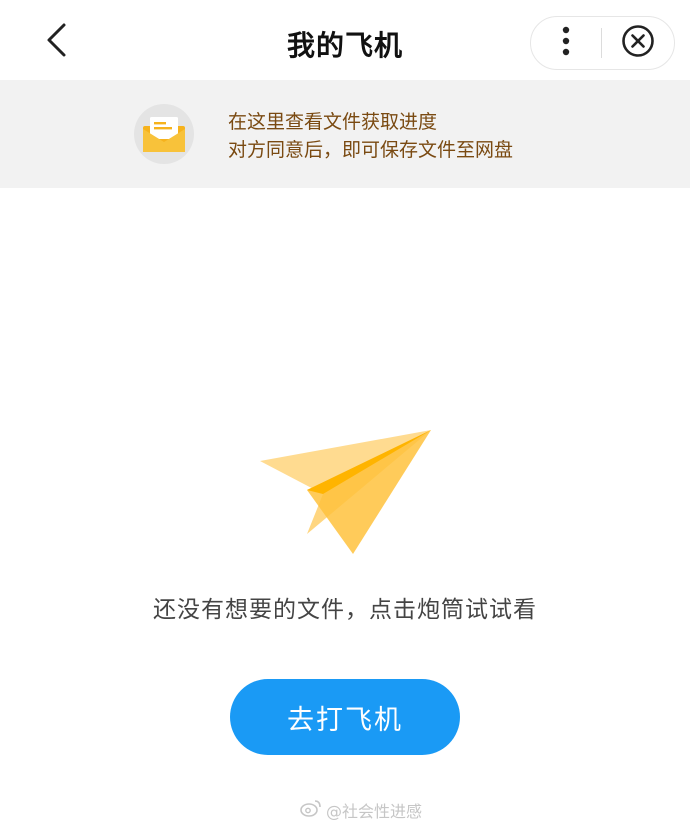 This screenshot has height=826, width=690. I want to click on capsule-menu, so click(602, 43).